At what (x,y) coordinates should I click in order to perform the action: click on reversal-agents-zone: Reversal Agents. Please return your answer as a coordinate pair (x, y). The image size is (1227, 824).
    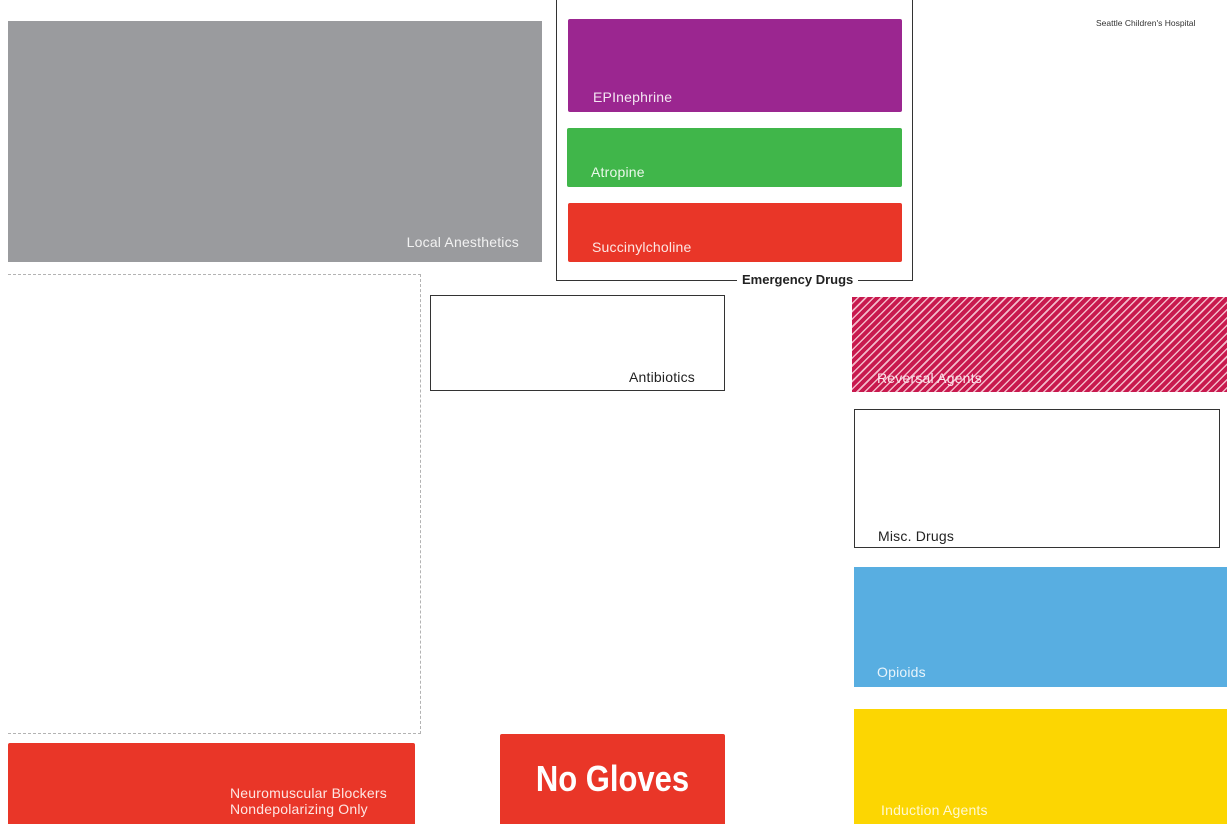
    Looking at the image, I should click on (1039, 344).